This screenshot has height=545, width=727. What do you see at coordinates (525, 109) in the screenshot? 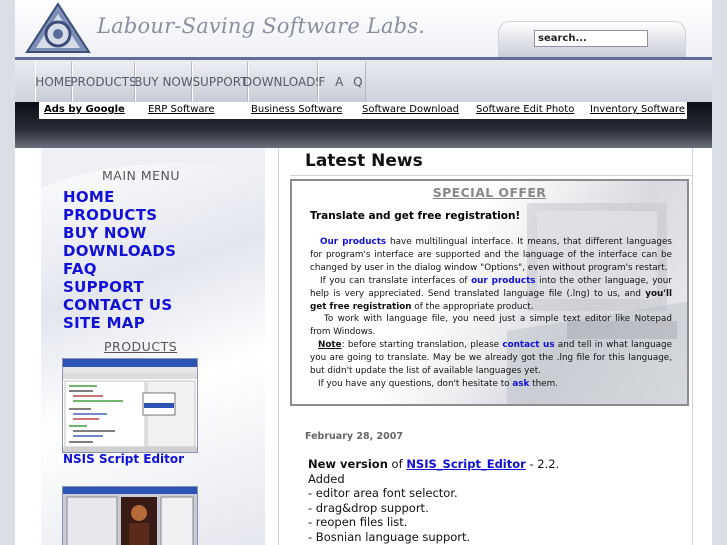
I see `ad-link-software-edit-photo: Software Edit Photo` at bounding box center [525, 109].